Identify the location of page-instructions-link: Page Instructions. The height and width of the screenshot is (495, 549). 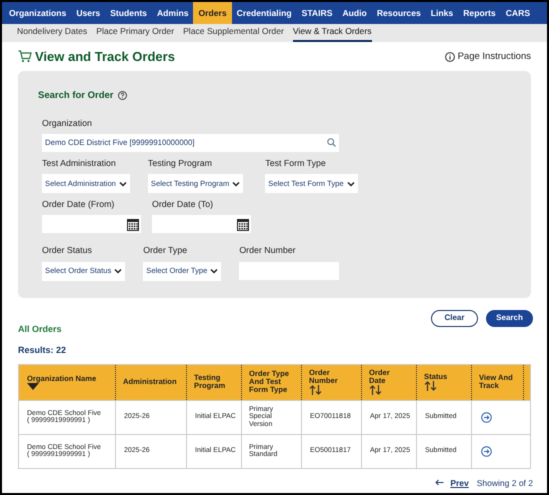
(487, 57).